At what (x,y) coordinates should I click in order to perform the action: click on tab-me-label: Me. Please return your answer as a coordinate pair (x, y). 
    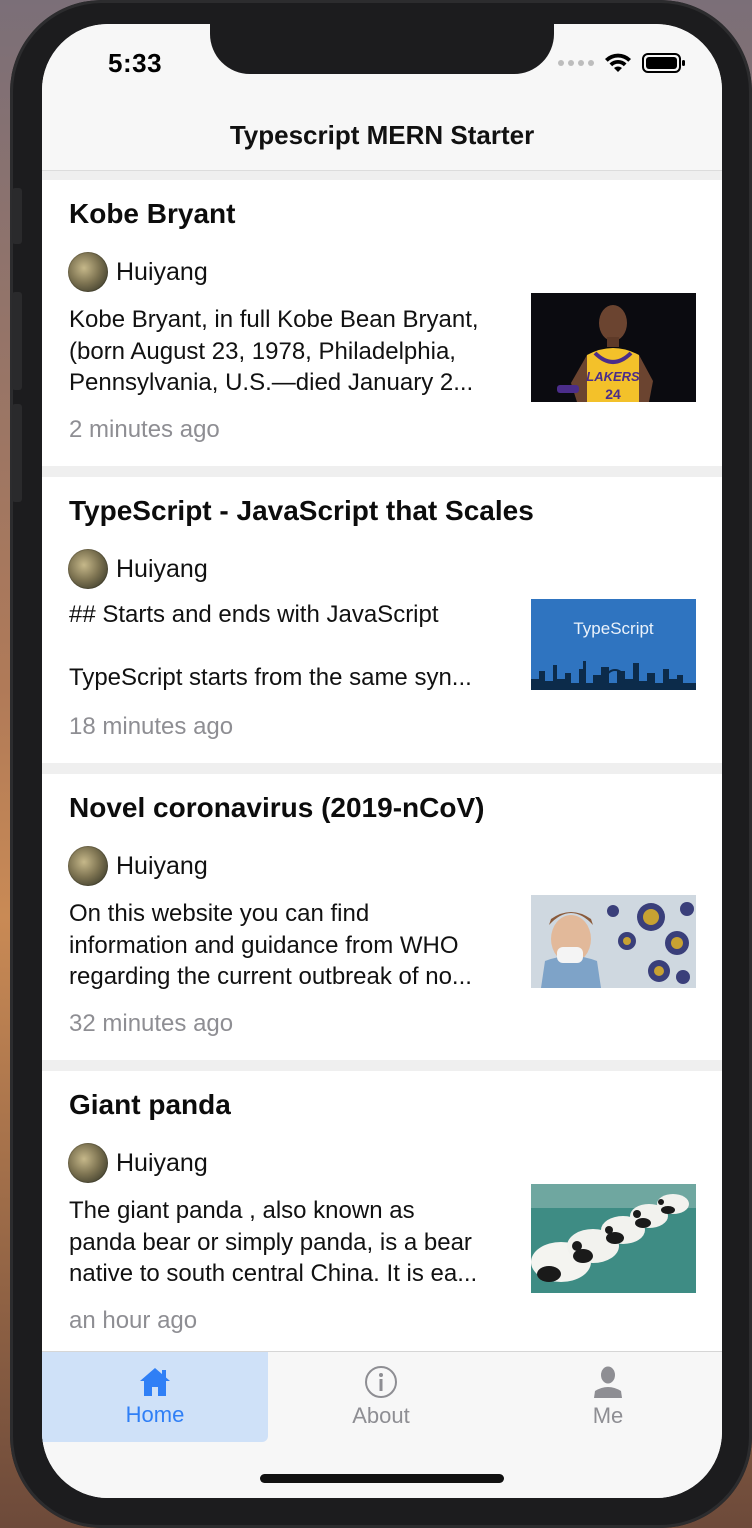
    Looking at the image, I should click on (608, 1415).